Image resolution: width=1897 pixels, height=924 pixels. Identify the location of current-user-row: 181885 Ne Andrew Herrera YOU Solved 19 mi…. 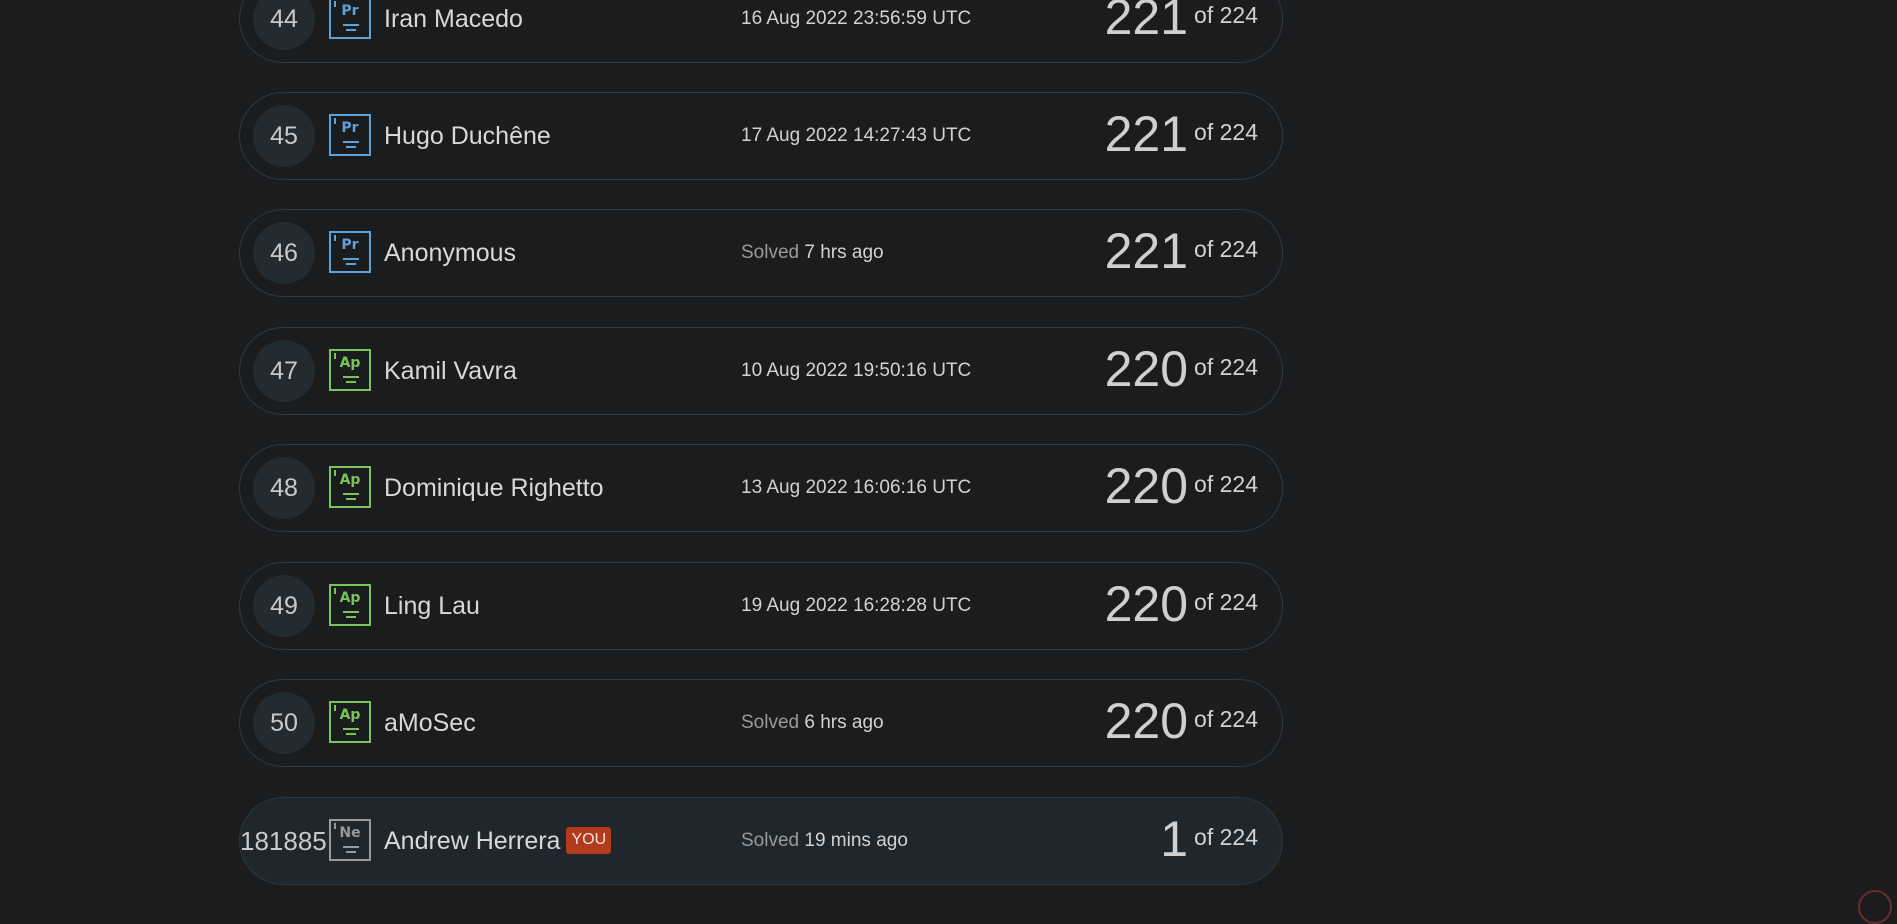
(761, 841).